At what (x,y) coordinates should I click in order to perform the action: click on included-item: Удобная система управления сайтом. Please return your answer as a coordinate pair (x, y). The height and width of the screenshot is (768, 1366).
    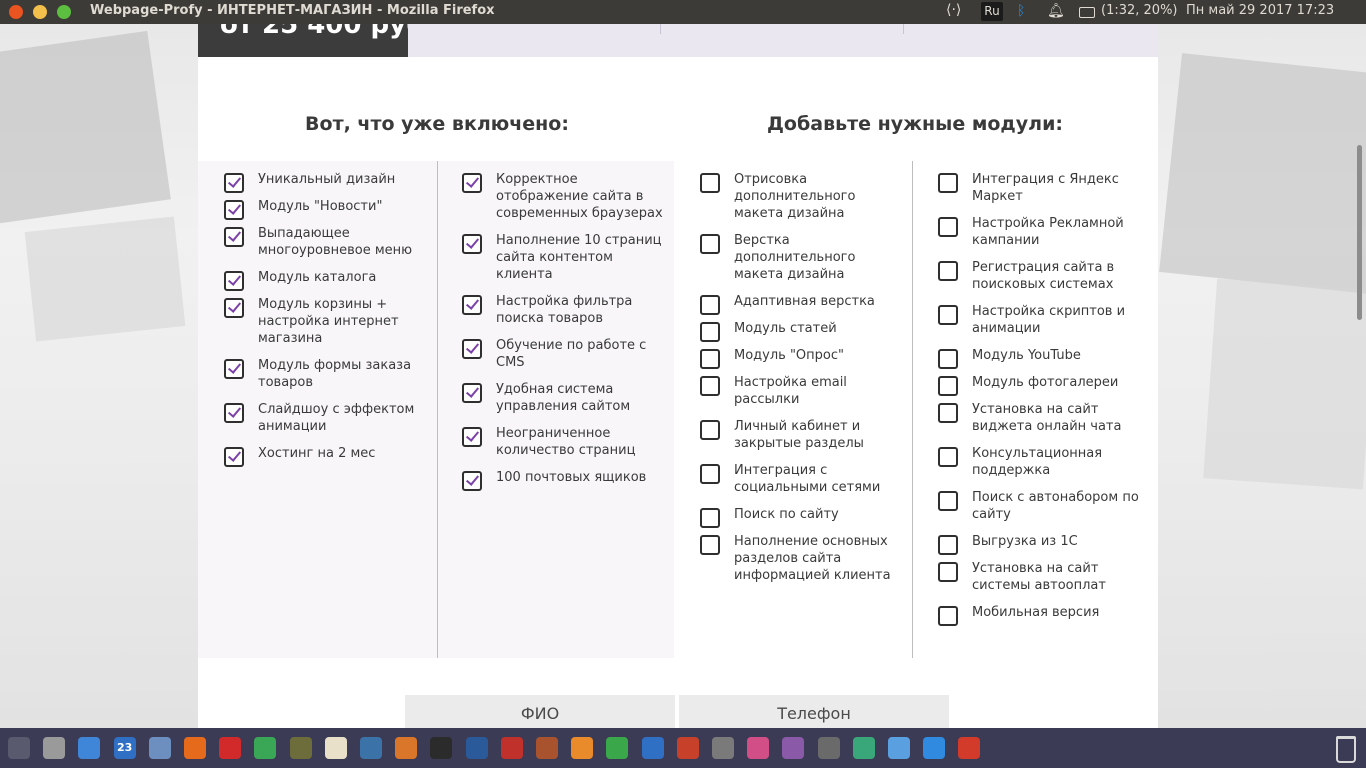
    Looking at the image, I should click on (563, 398).